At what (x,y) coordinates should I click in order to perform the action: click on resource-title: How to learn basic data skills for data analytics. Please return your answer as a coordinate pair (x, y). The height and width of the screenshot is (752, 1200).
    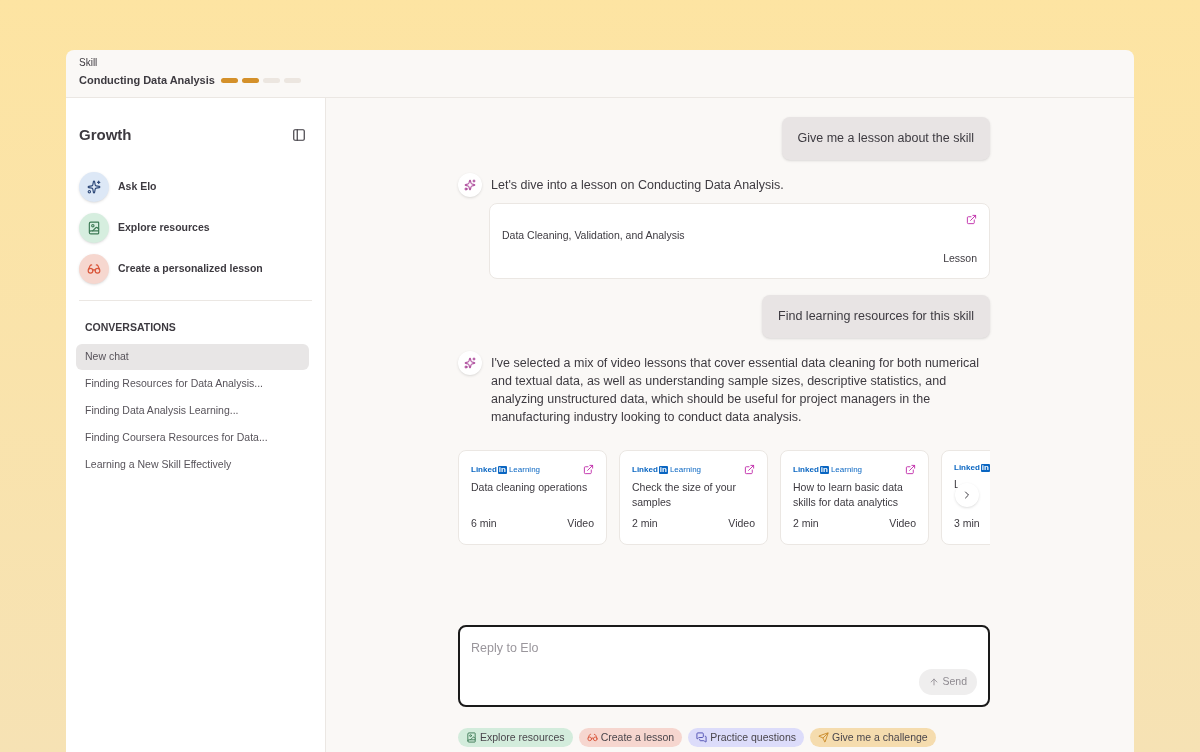
    Looking at the image, I should click on (848, 495).